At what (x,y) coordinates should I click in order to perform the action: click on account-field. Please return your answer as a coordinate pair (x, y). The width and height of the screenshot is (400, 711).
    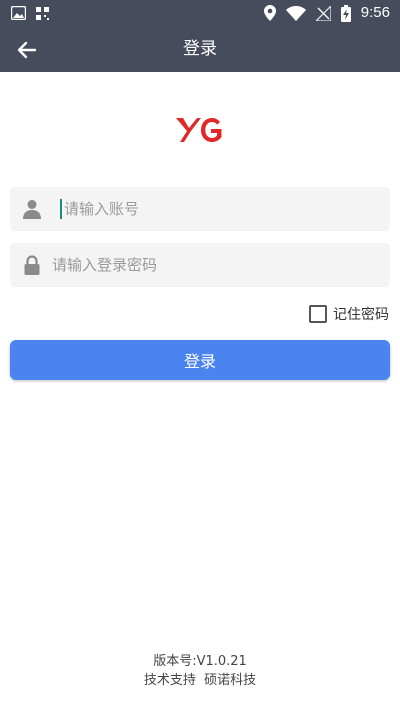
    Looking at the image, I should click on (202, 209).